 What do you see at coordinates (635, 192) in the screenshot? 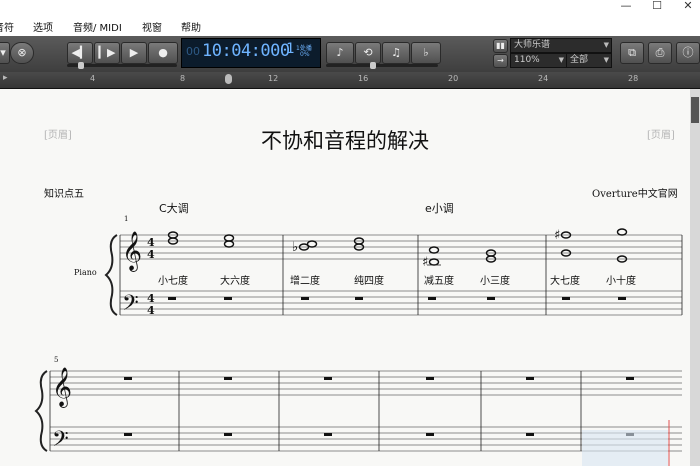
I see `subtitle-right: Overture中文官网` at bounding box center [635, 192].